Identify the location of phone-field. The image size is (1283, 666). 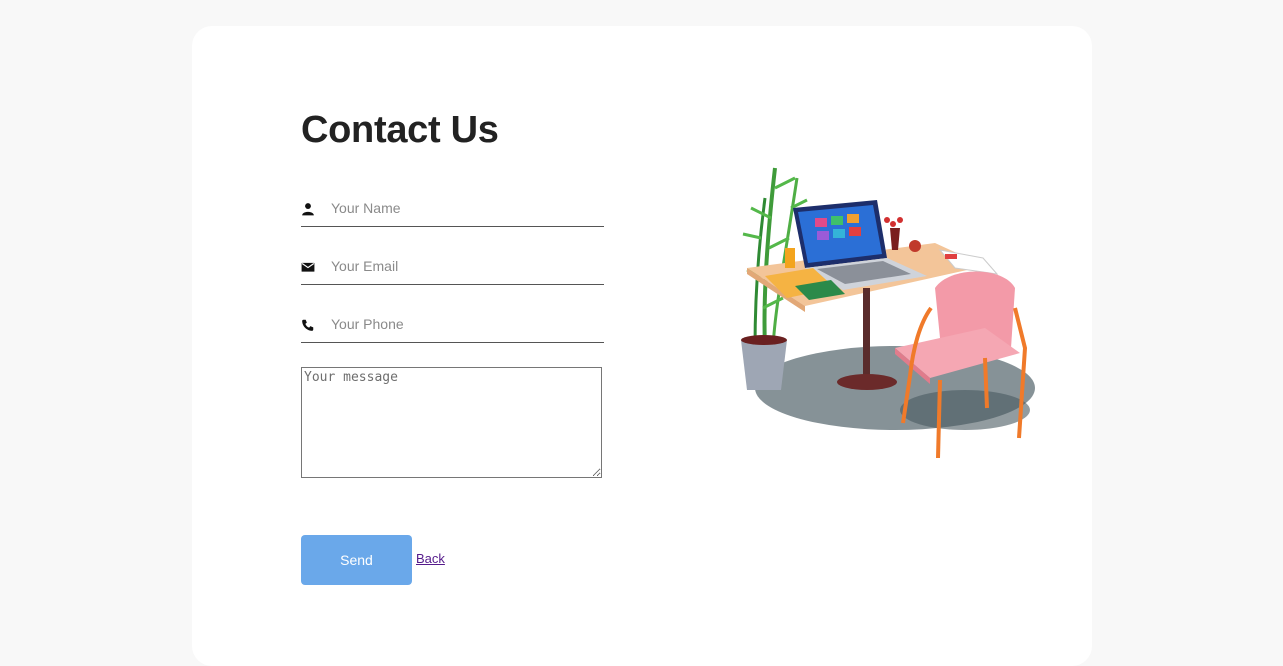
(452, 325).